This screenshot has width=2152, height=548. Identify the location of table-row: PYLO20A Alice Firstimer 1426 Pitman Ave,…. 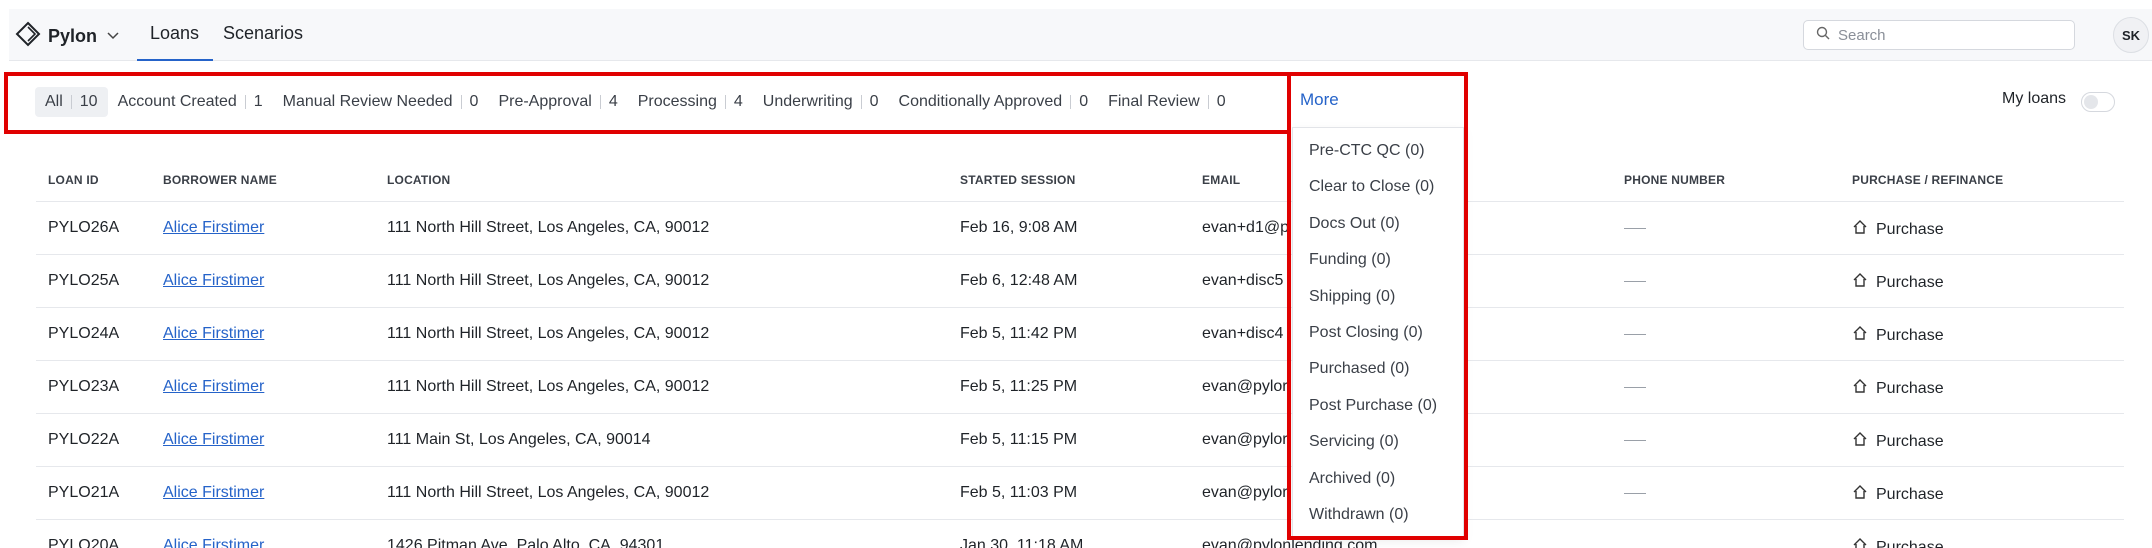
(1080, 534).